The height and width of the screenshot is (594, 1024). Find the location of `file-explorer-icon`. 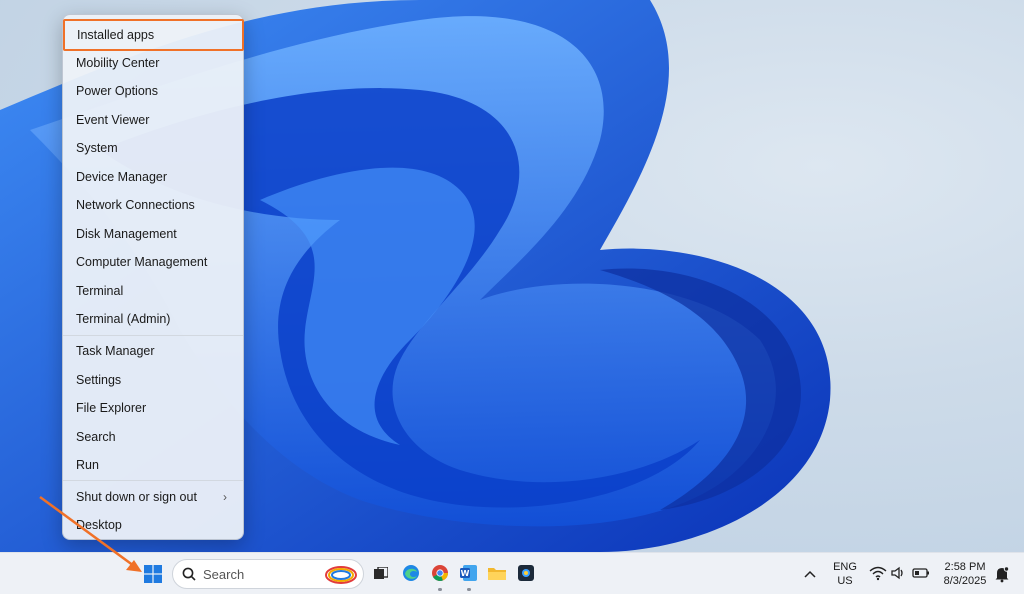

file-explorer-icon is located at coordinates (497, 573).